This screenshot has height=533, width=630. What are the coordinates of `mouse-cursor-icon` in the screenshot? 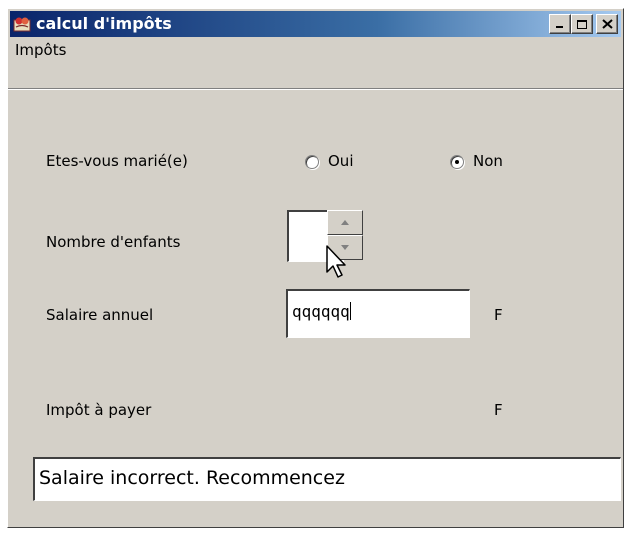 It's located at (336, 261).